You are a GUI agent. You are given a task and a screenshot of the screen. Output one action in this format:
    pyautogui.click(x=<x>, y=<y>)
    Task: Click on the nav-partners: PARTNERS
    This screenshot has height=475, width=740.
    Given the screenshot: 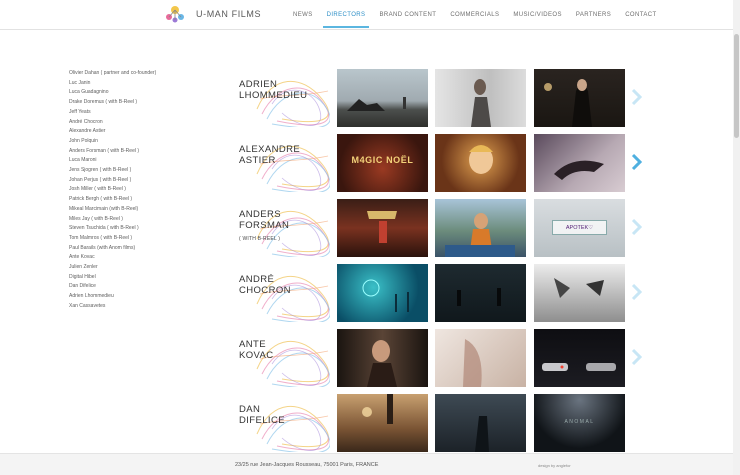 What is the action you would take?
    pyautogui.click(x=593, y=15)
    